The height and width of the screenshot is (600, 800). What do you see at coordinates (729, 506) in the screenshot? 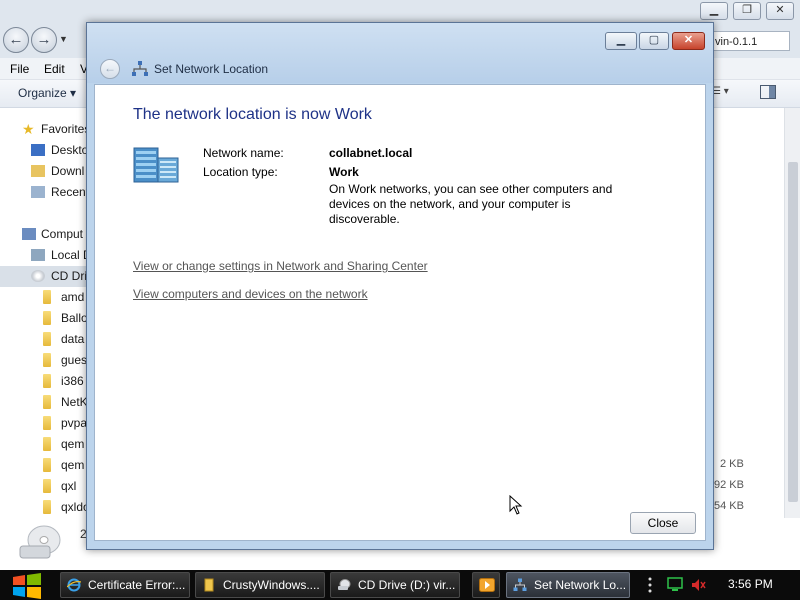
I see `file-size: 54 KB` at bounding box center [729, 506].